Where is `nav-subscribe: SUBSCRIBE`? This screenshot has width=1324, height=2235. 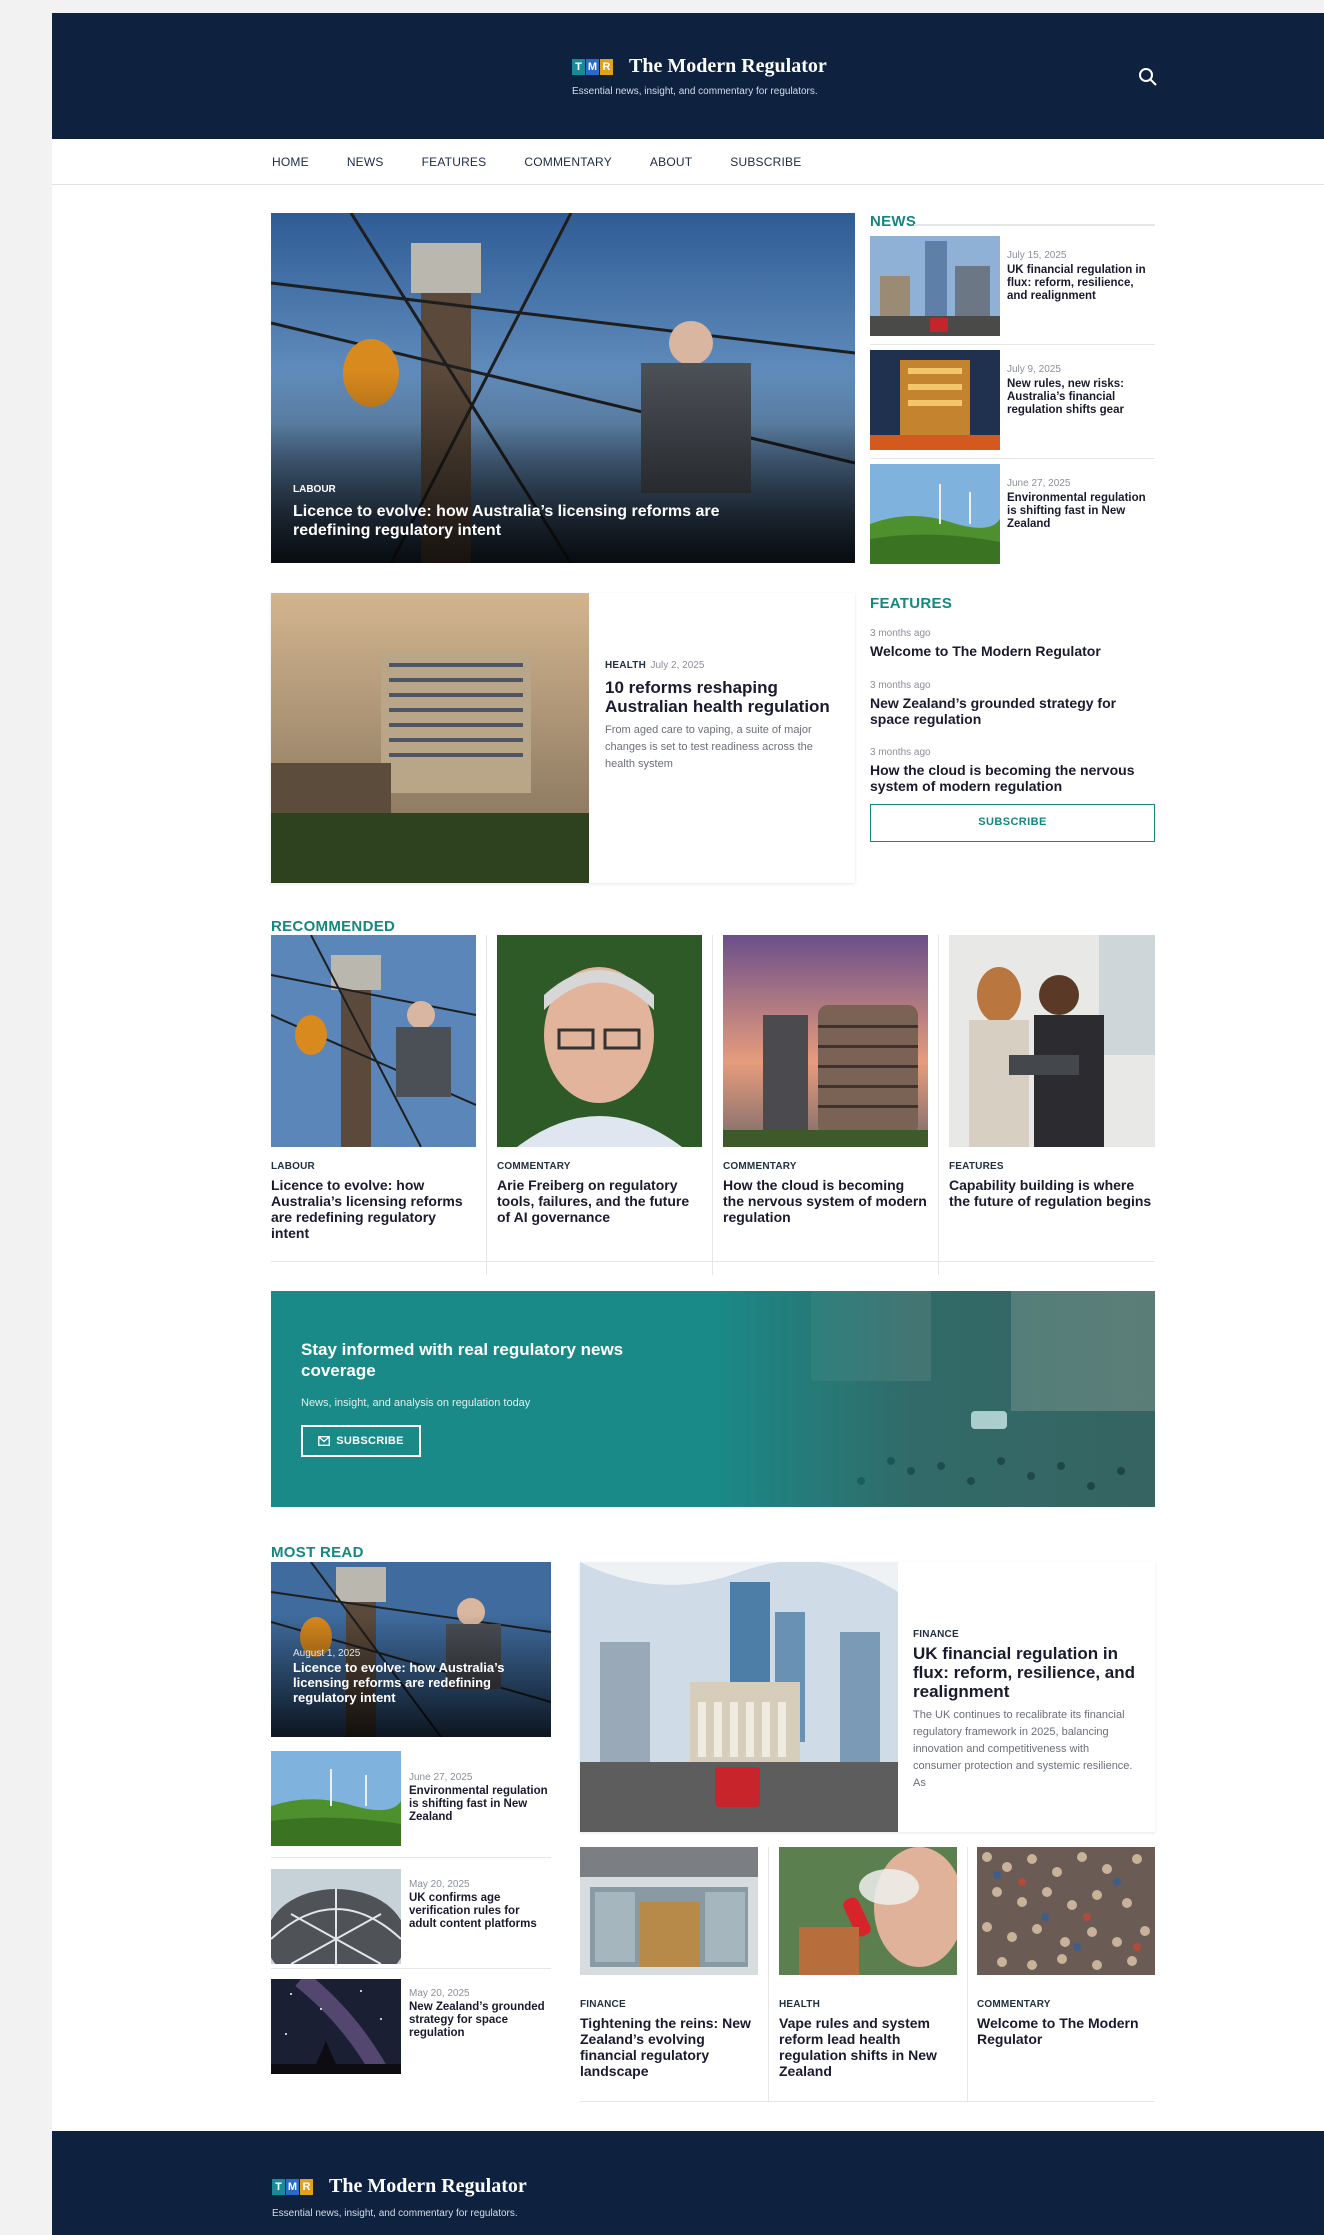
nav-subscribe: SUBSCRIBE is located at coordinates (765, 162).